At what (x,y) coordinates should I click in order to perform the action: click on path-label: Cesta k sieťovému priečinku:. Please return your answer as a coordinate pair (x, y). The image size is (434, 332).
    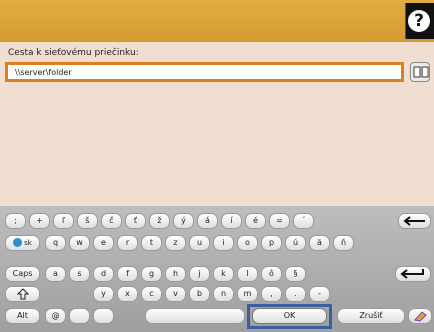
    Looking at the image, I should click on (73, 53).